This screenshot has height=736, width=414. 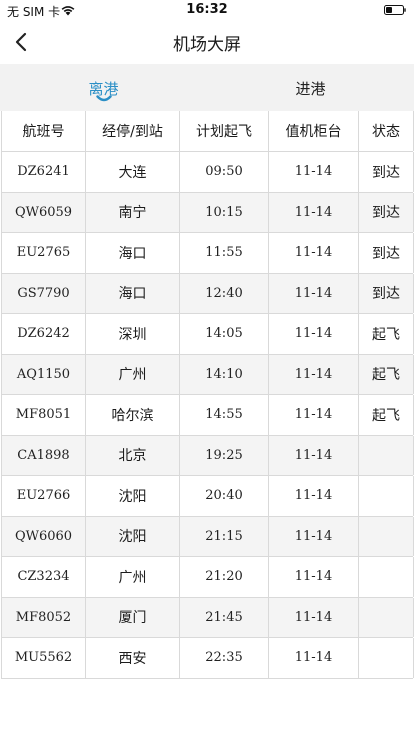 I want to click on destination-cell: 哈尔滨, so click(x=133, y=415).